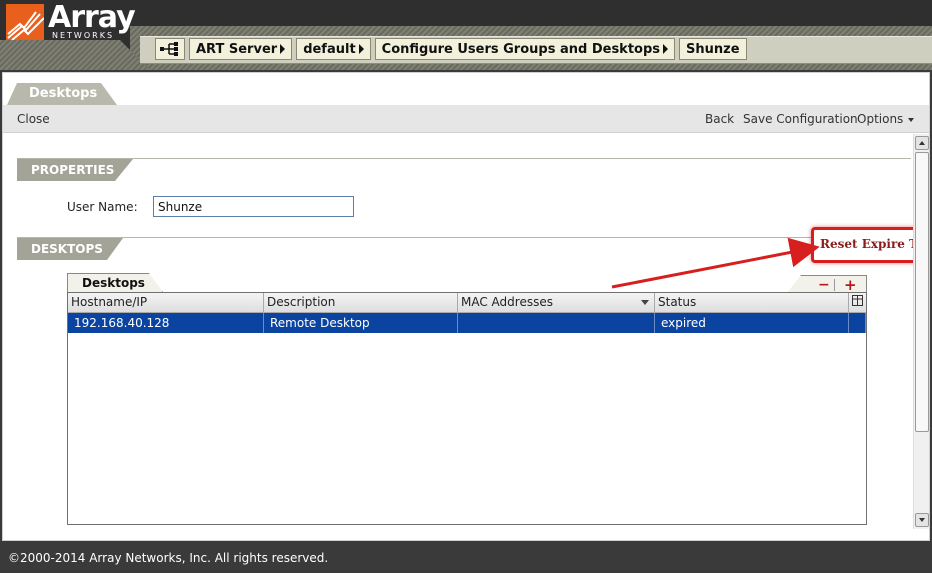  What do you see at coordinates (361, 302) in the screenshot?
I see `column-header-description: Description` at bounding box center [361, 302].